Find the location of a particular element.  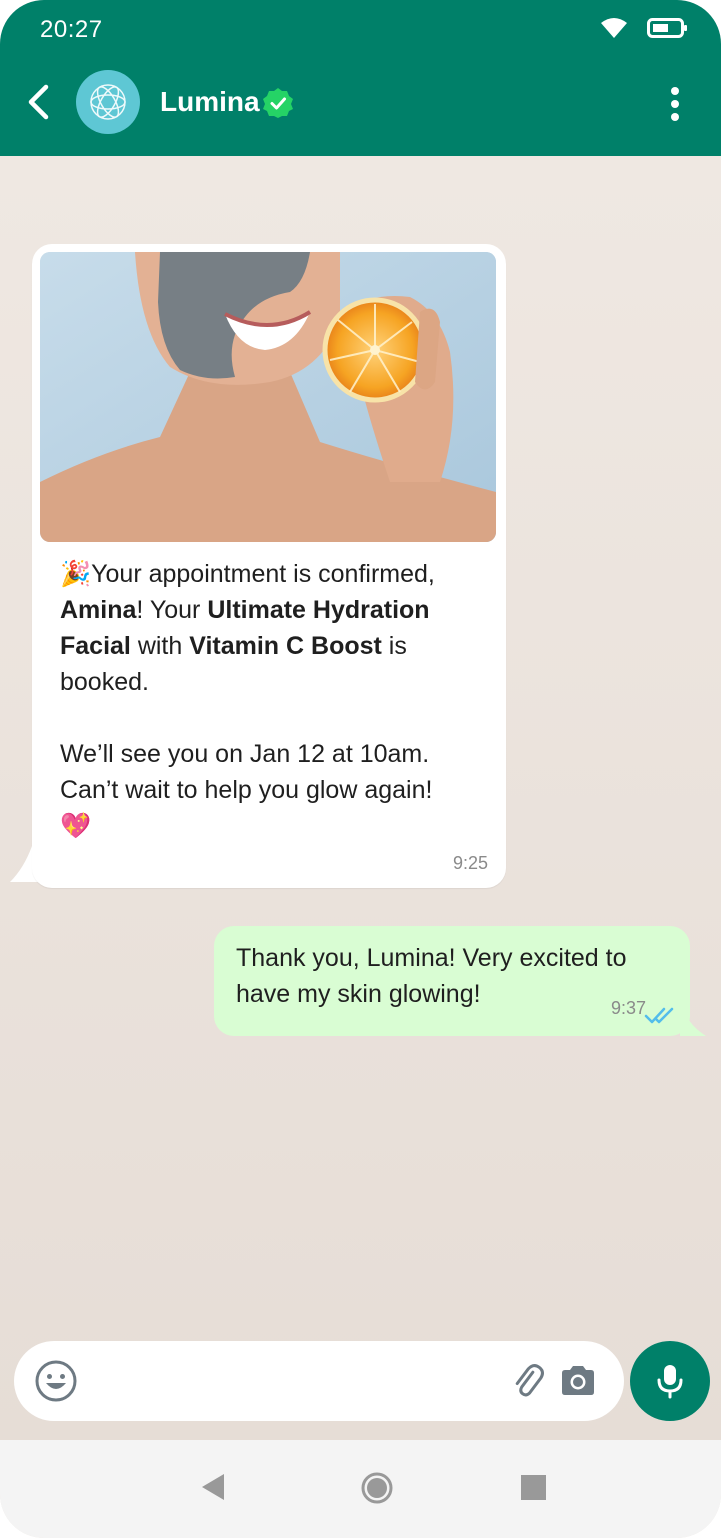

wifi-icon is located at coordinates (614, 28).